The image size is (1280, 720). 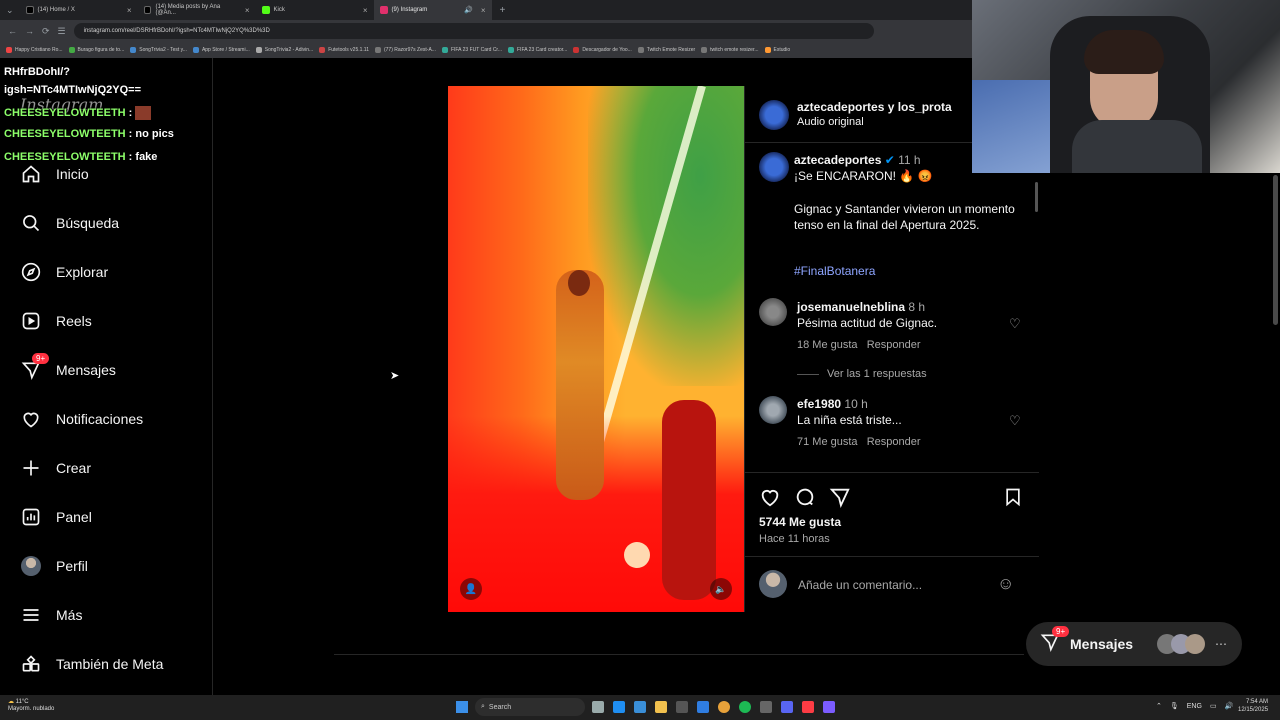 I want to click on sidebar-item-mas: Más, so click(x=51, y=615).